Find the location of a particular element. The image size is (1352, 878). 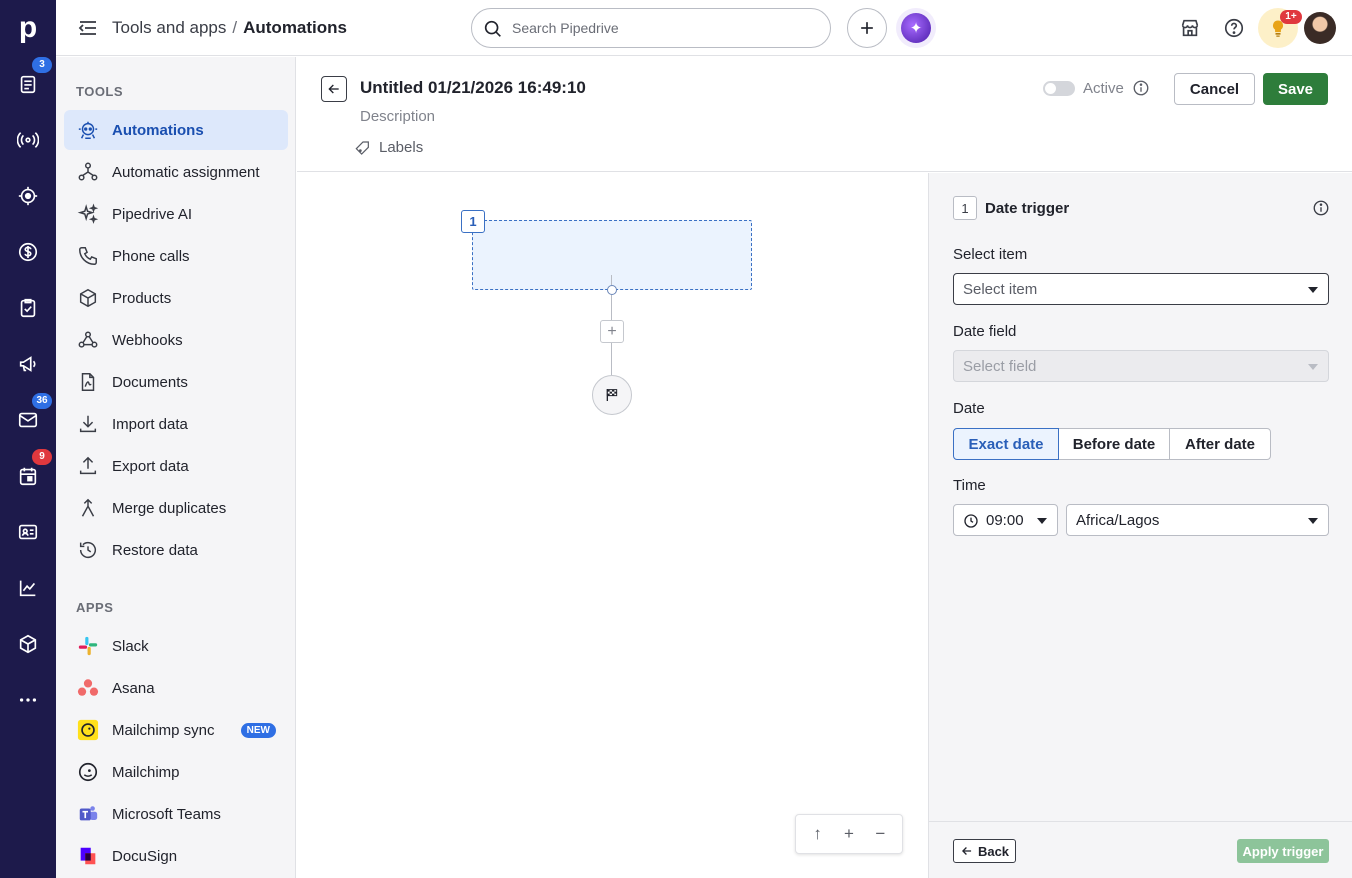

deals-icon is located at coordinates (28, 252).